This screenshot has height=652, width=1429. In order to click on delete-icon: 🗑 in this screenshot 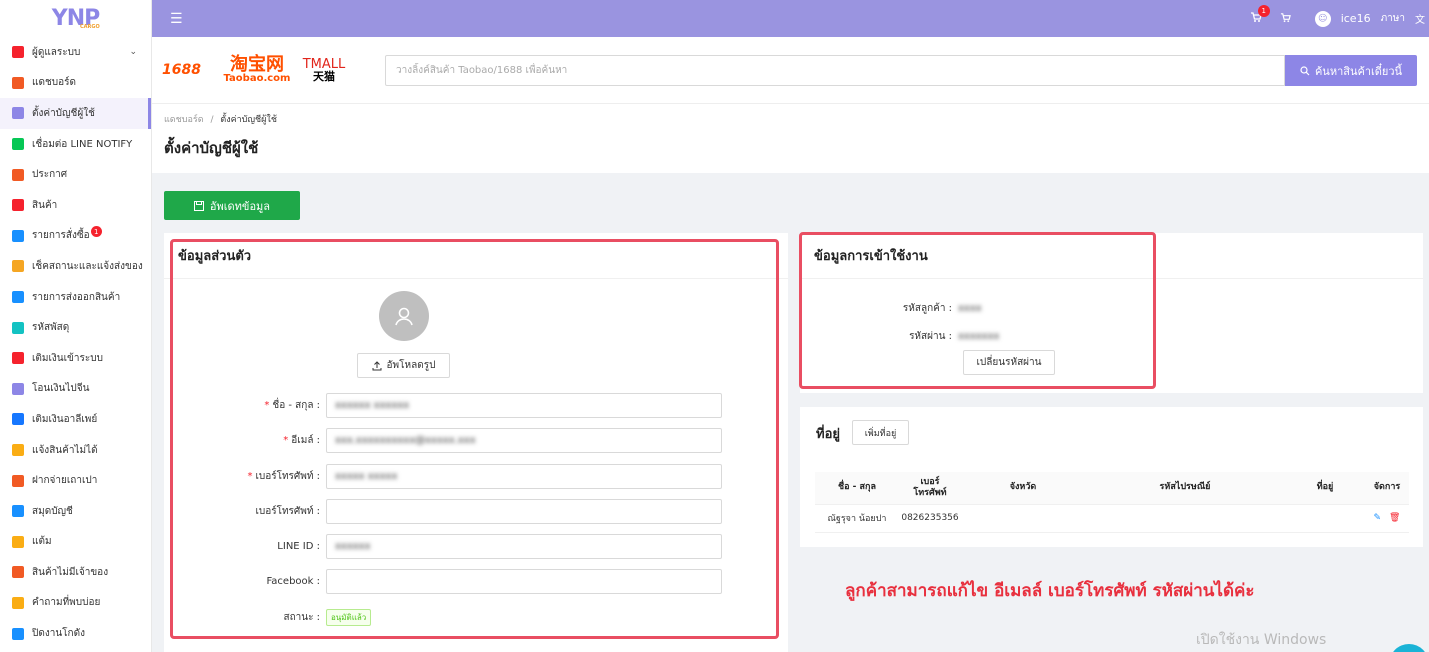, I will do `click(1394, 518)`.